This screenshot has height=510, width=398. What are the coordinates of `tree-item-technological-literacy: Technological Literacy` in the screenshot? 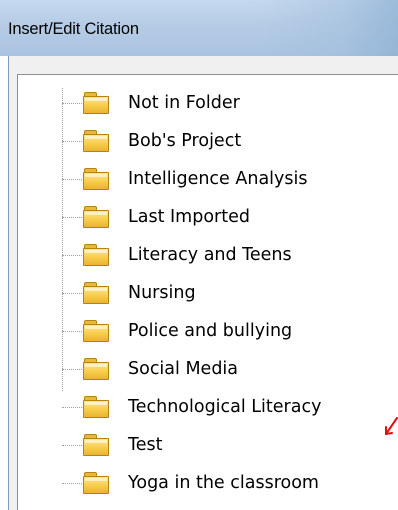 It's located at (230, 407).